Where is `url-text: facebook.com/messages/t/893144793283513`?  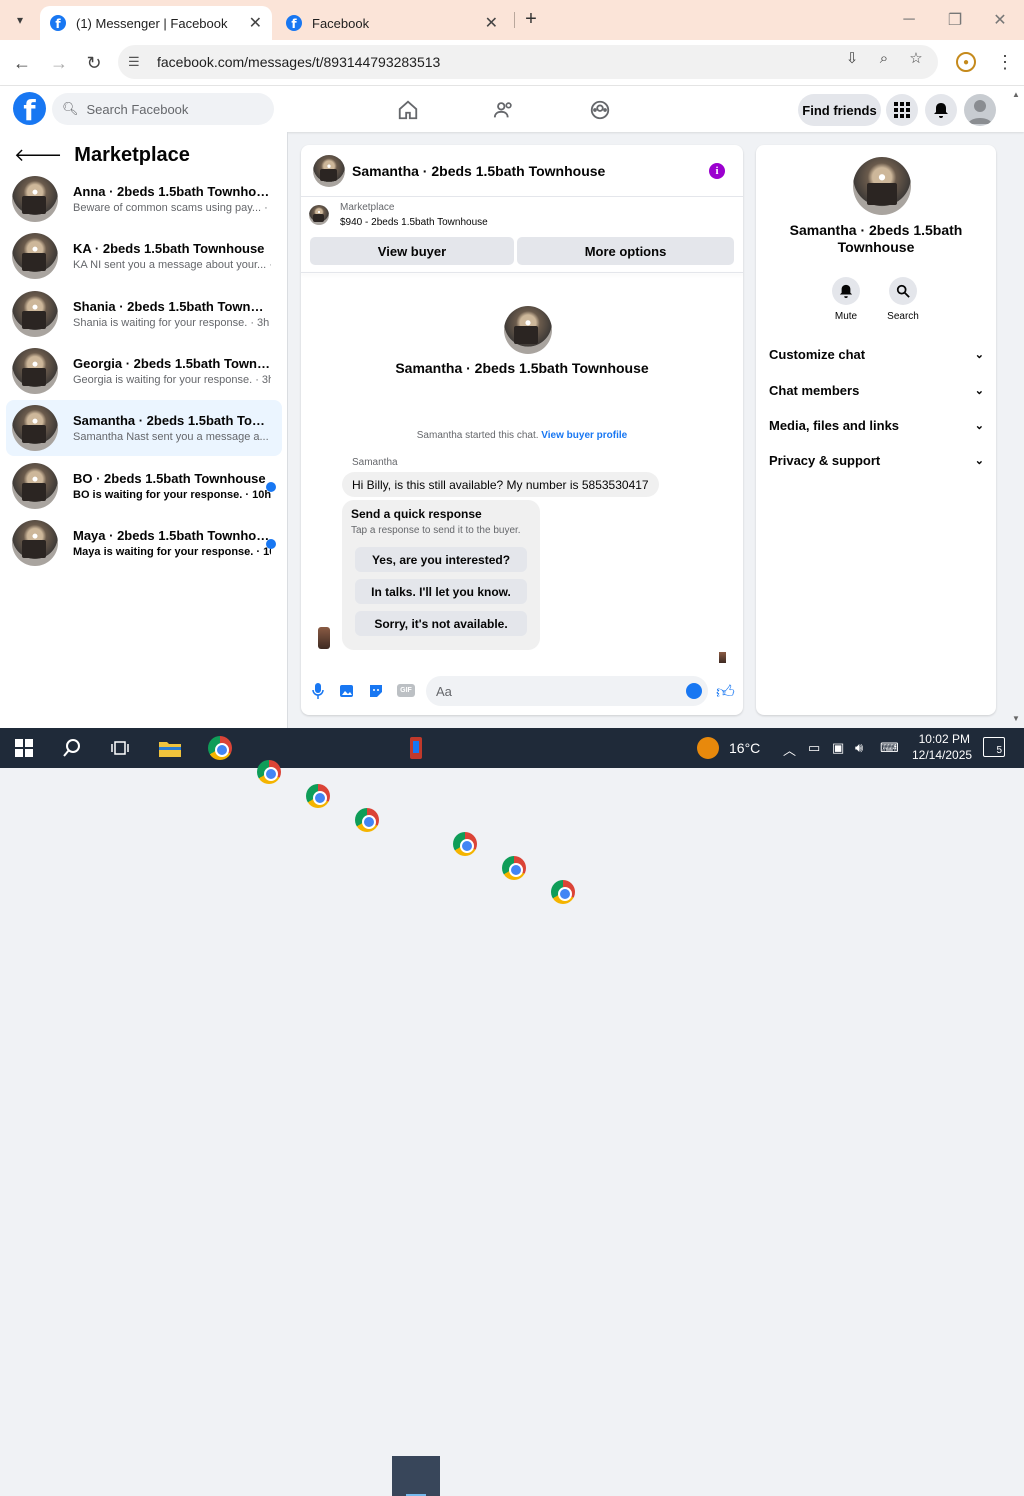 url-text: facebook.com/messages/t/893144793283513 is located at coordinates (298, 62).